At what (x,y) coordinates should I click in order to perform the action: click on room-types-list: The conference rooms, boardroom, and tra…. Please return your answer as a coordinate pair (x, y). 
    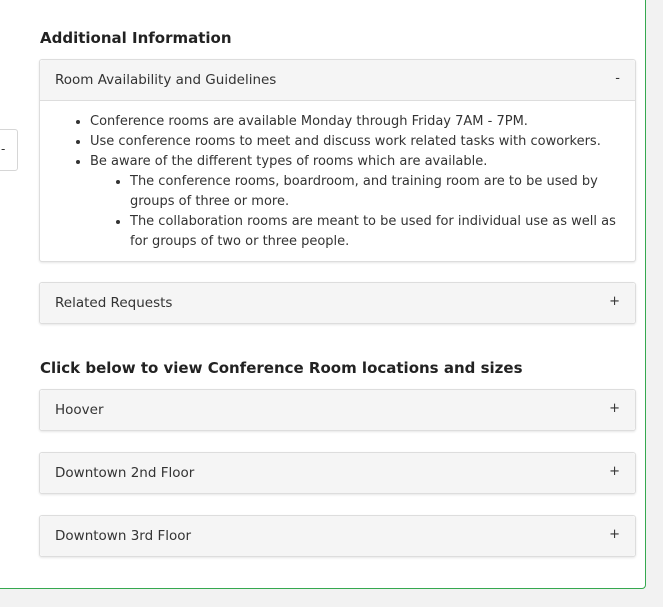
    Looking at the image, I should click on (355, 212).